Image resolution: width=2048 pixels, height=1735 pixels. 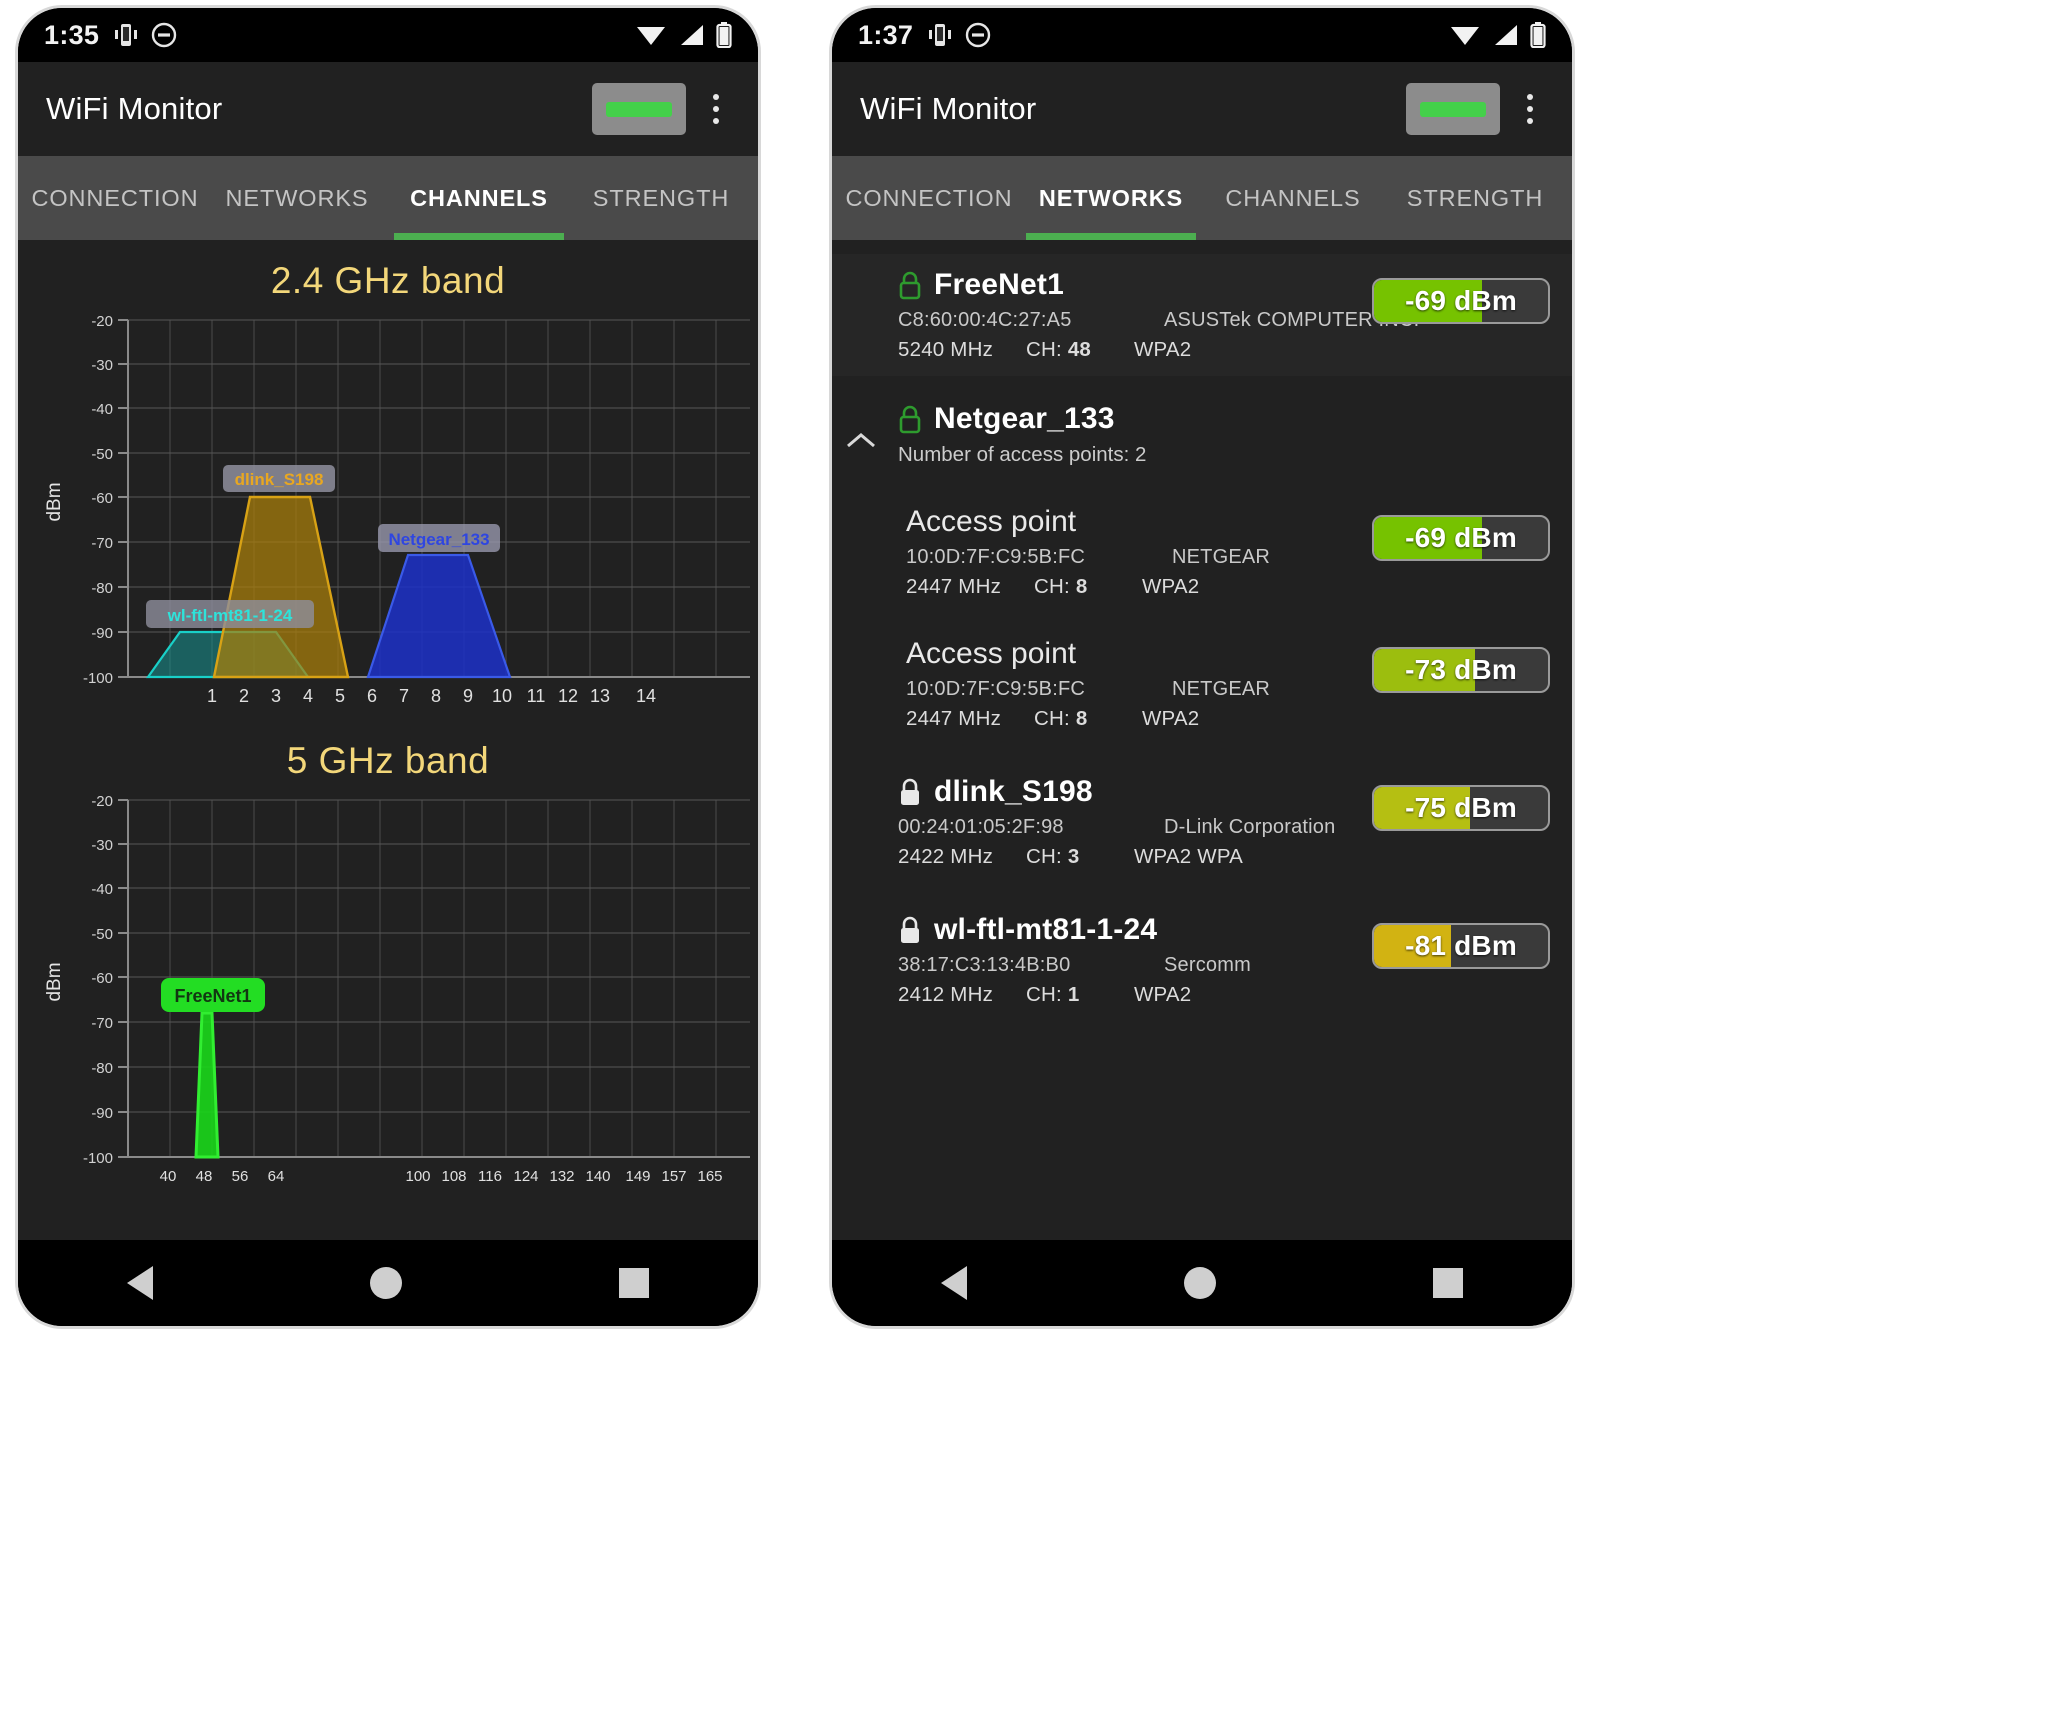 I want to click on network-signal-empty, so click(x=1542, y=407).